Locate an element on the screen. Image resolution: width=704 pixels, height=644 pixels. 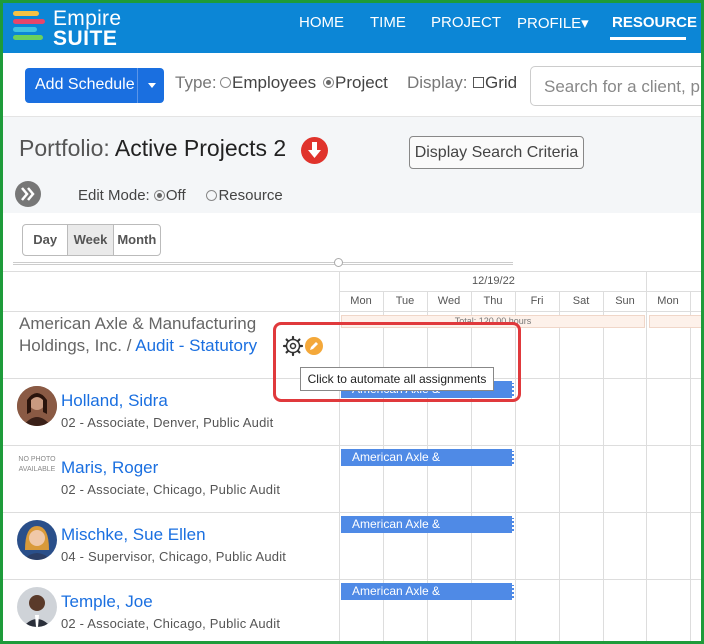
day-header: Tue is located at coordinates (405, 301).